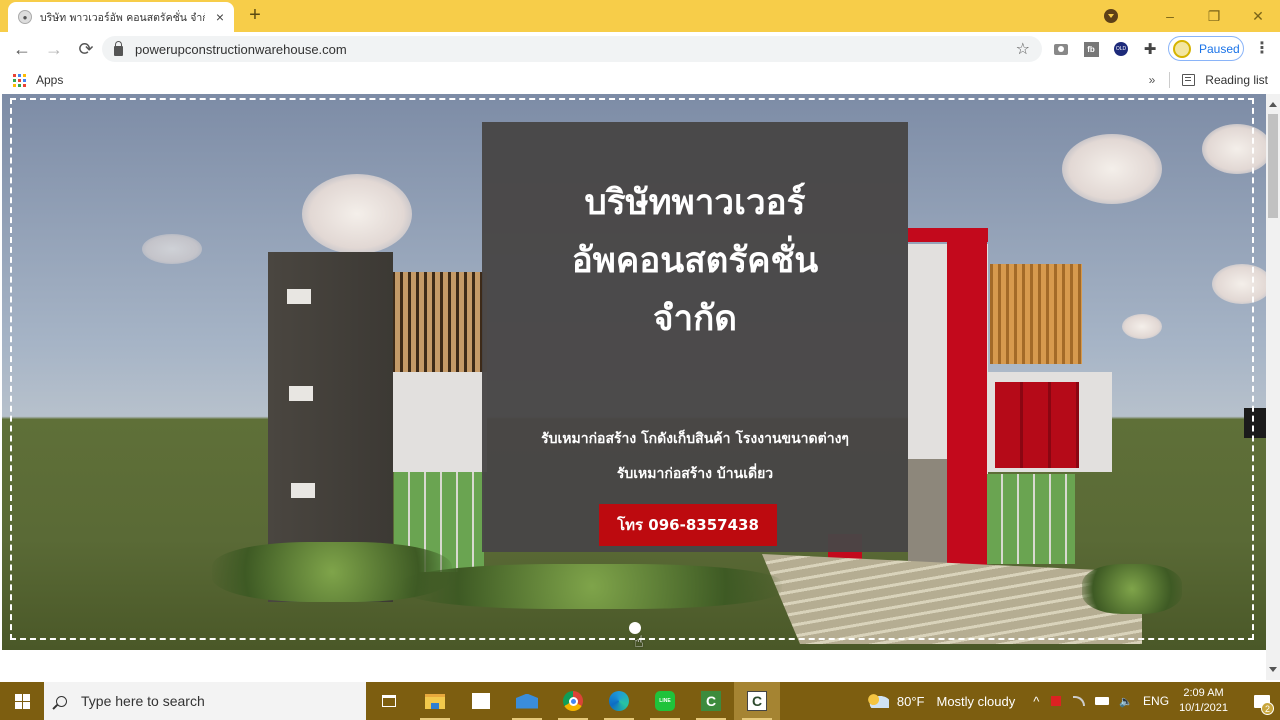  I want to click on wifi-icon, so click(1079, 701).